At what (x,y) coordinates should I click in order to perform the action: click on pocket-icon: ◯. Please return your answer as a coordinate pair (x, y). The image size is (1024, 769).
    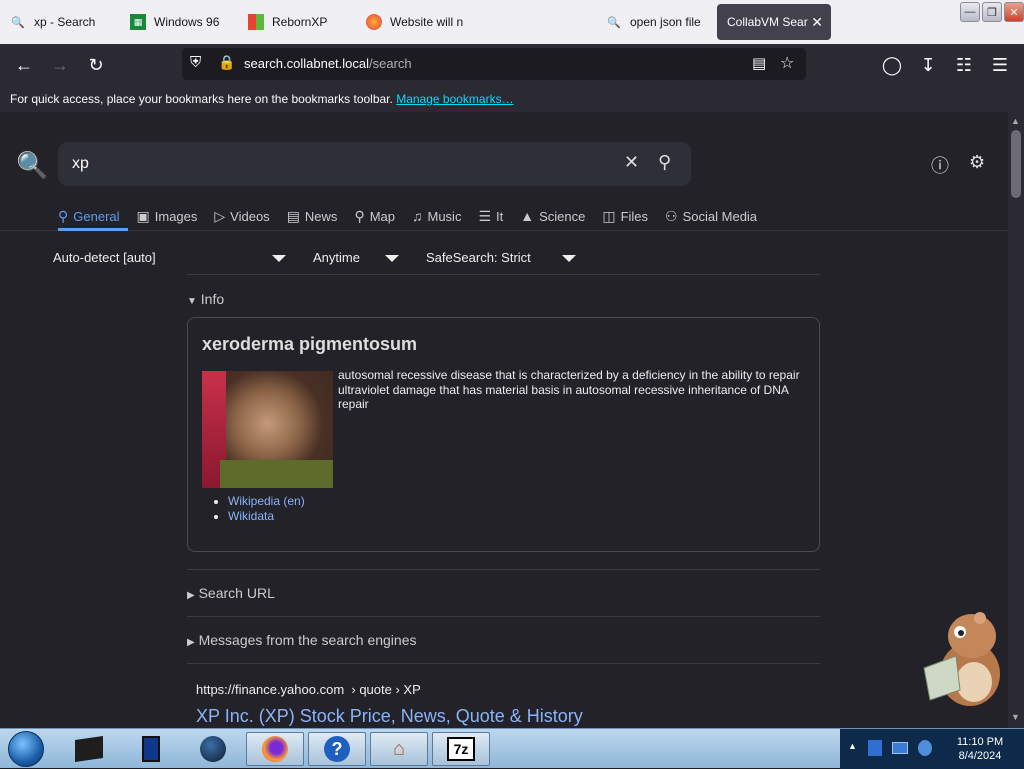
    Looking at the image, I should click on (892, 65).